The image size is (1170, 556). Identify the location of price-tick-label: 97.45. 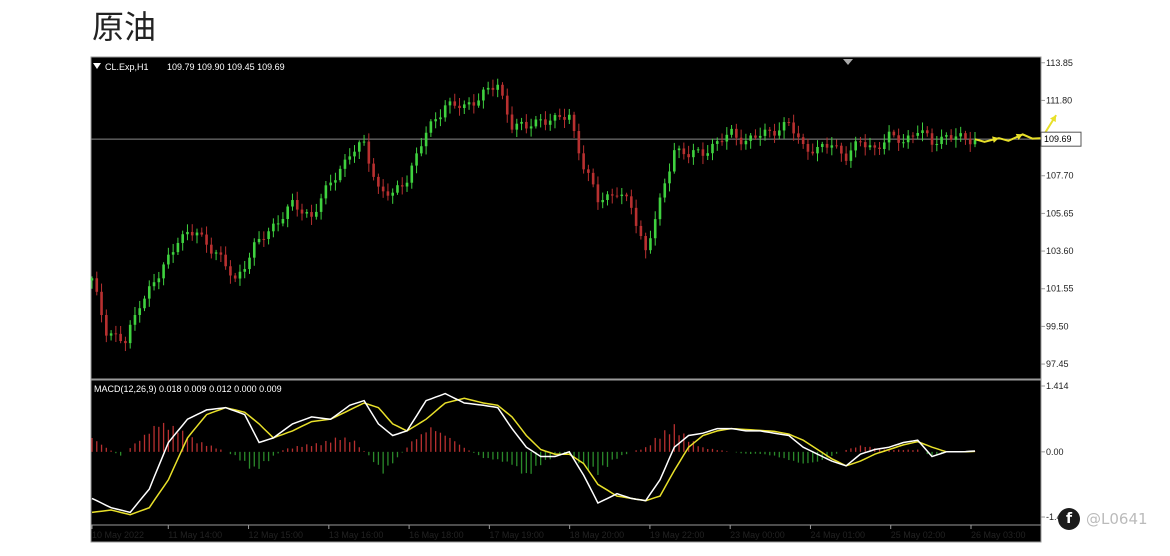
(1057, 364).